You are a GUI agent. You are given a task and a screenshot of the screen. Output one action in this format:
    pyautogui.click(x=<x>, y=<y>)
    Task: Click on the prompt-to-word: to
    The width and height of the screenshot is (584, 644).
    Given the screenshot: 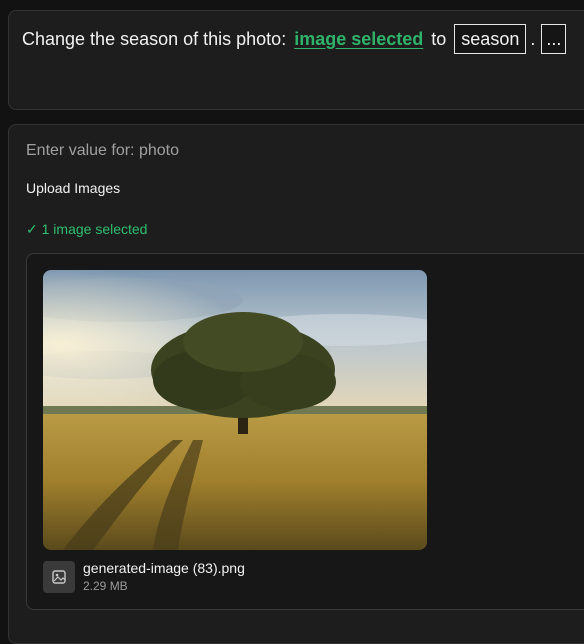 What is the action you would take?
    pyautogui.click(x=439, y=38)
    